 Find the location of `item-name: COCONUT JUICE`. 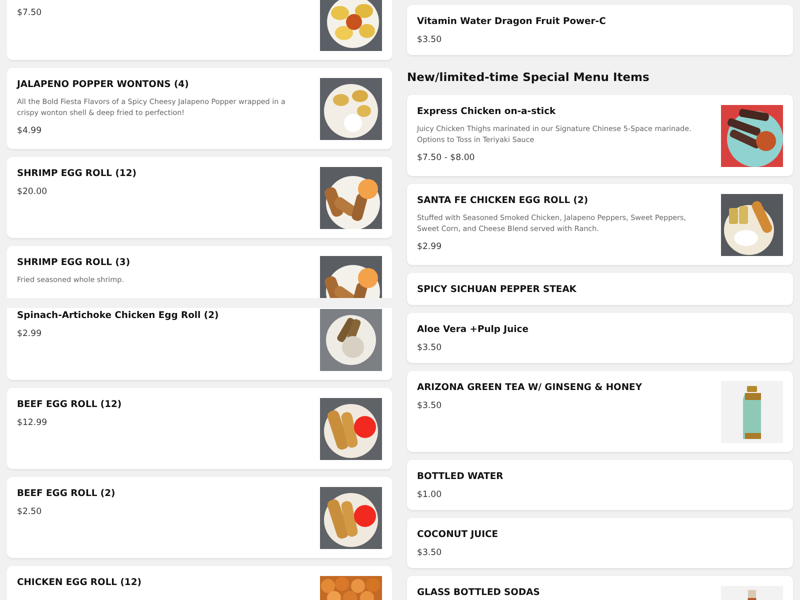

item-name: COCONUT JUICE is located at coordinates (458, 535).